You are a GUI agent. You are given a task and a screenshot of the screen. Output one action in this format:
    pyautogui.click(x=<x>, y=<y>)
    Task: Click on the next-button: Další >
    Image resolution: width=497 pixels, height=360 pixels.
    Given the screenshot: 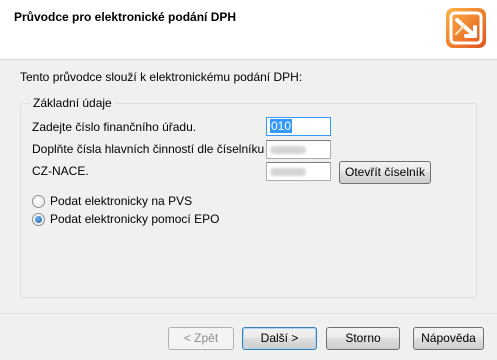 What is the action you would take?
    pyautogui.click(x=279, y=338)
    